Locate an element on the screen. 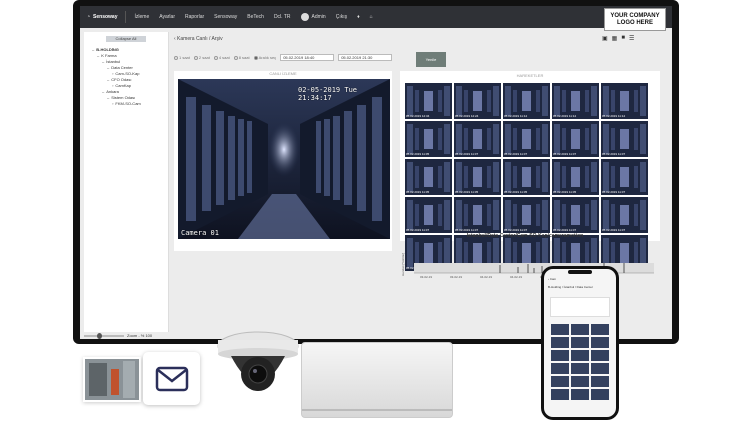 Image resolution: width=752 pixels, height=438 pixels. user-menu: Admin is located at coordinates (313, 17).